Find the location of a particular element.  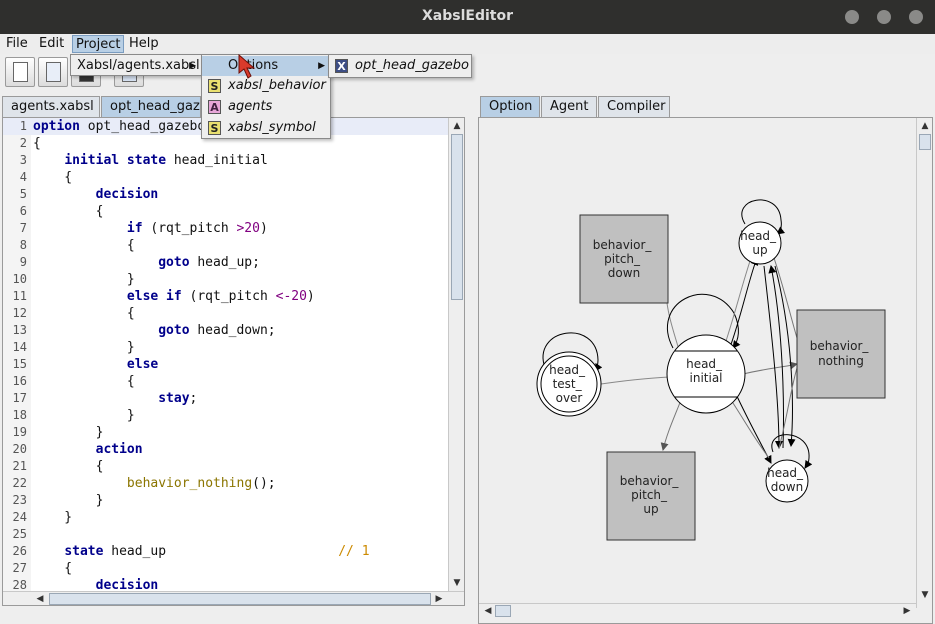

code-line: 21 { is located at coordinates (225, 466).